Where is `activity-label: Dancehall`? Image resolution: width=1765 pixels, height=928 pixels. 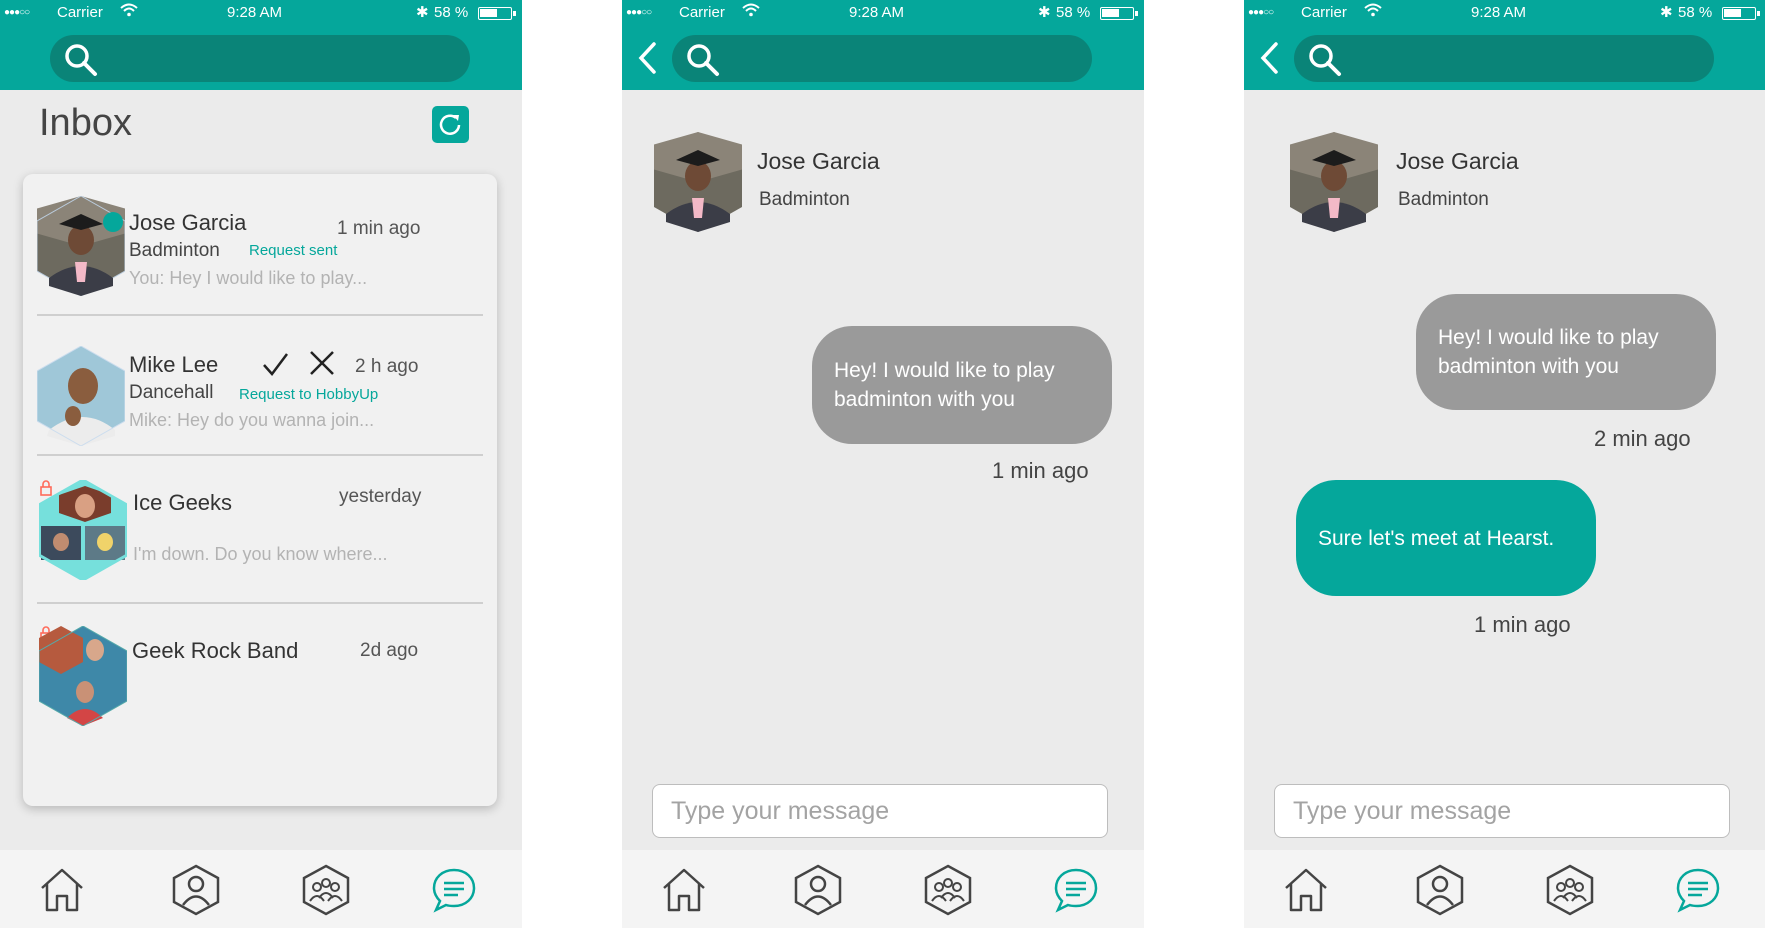 activity-label: Dancehall is located at coordinates (171, 392).